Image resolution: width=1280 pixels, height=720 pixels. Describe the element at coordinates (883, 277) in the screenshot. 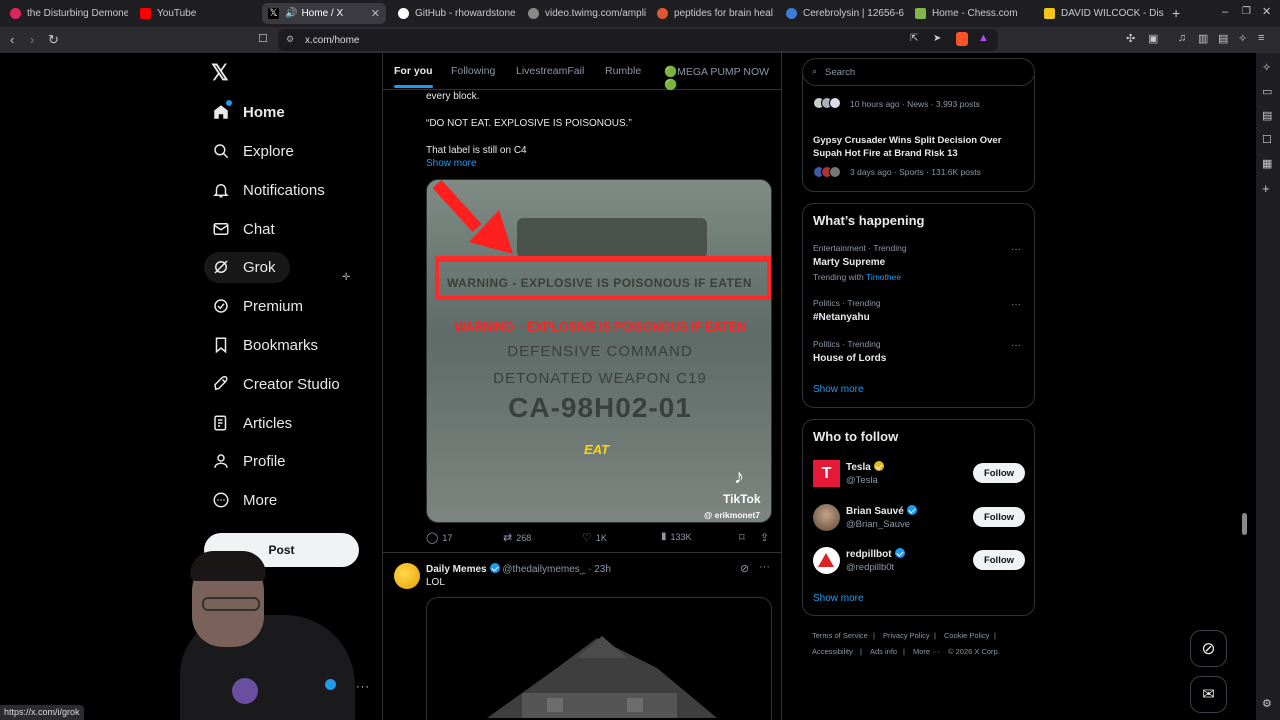

I see `trend-with-link: Timothee` at that location.